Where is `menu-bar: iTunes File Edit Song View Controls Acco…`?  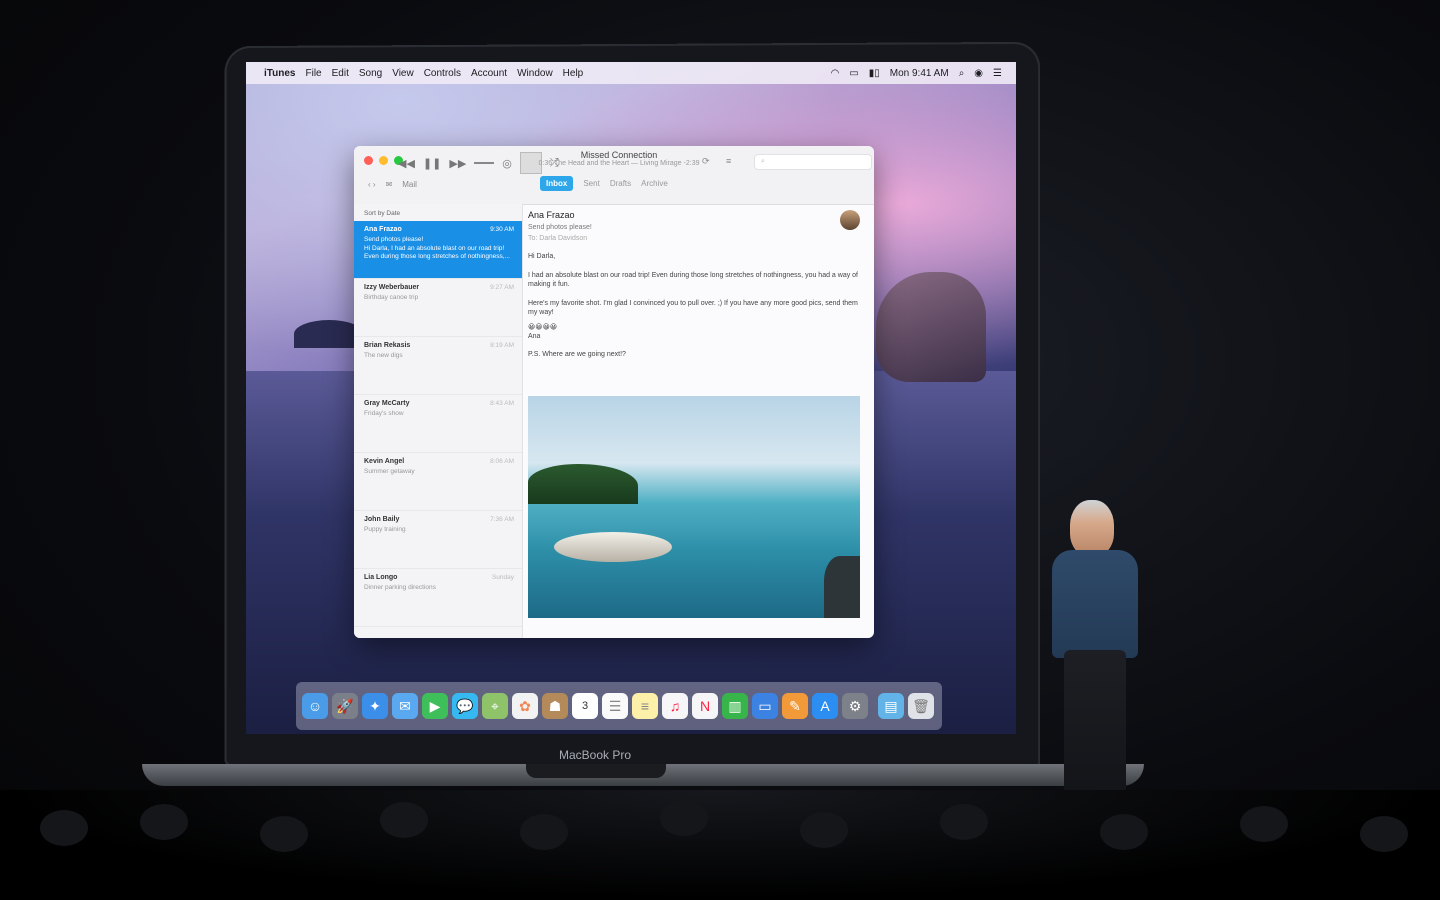
menu-bar: iTunes File Edit Song View Controls Acco… is located at coordinates (631, 73).